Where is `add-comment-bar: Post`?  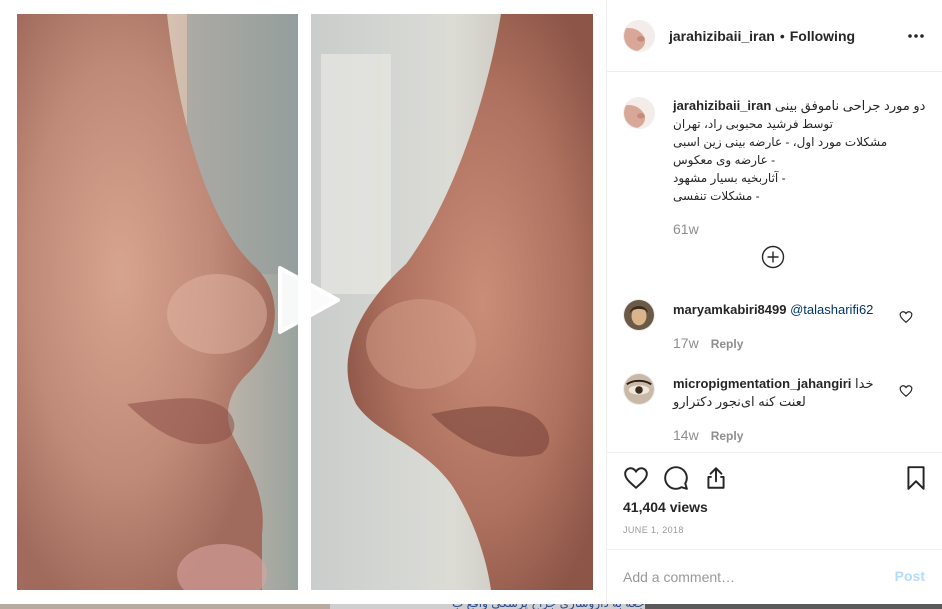 add-comment-bar: Post is located at coordinates (774, 576).